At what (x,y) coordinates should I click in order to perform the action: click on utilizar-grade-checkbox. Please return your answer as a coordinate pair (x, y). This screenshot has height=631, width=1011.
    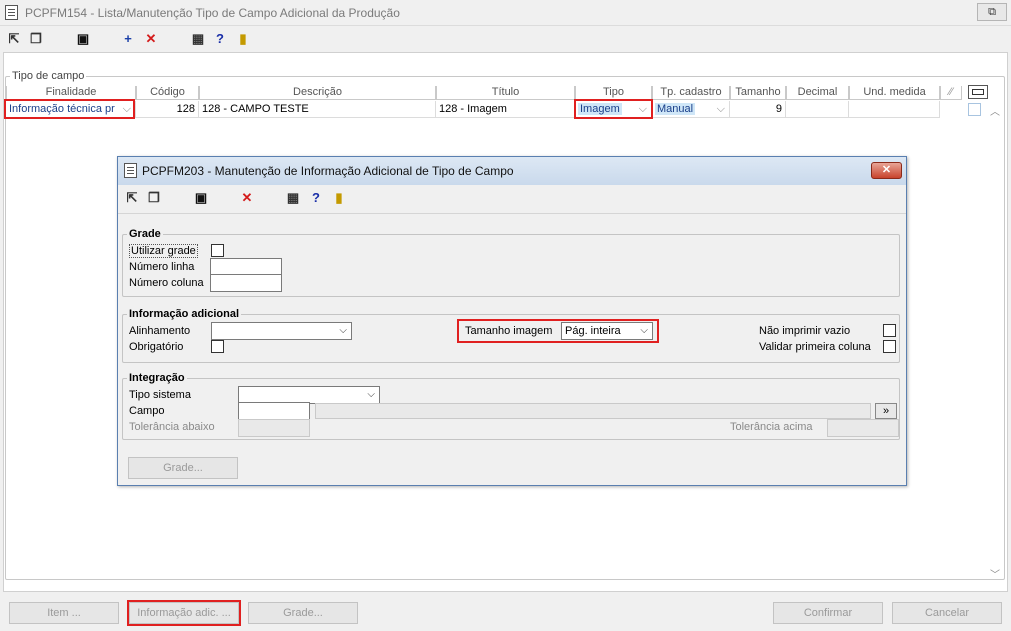
    Looking at the image, I should click on (217, 250).